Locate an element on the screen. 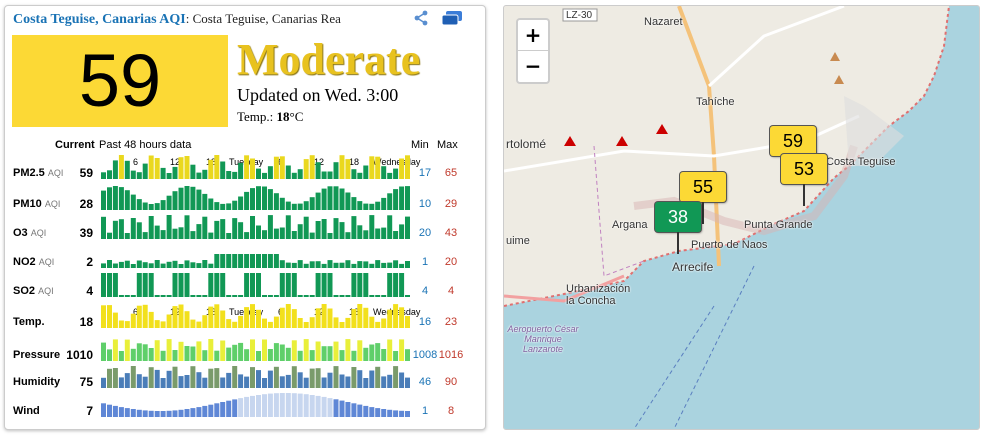 This screenshot has height=435, width=984. current-value: 28 is located at coordinates (86, 204).